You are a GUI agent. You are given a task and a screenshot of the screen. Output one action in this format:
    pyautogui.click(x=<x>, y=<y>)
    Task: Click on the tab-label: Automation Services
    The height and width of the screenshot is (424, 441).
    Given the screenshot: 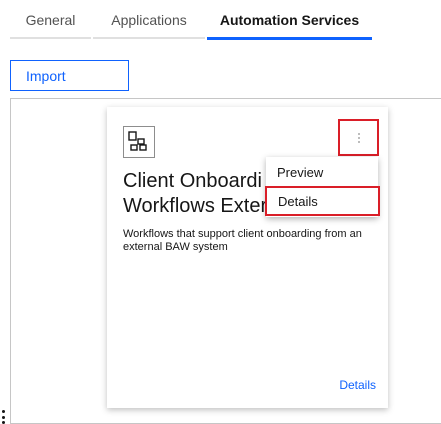 What is the action you would take?
    pyautogui.click(x=289, y=20)
    